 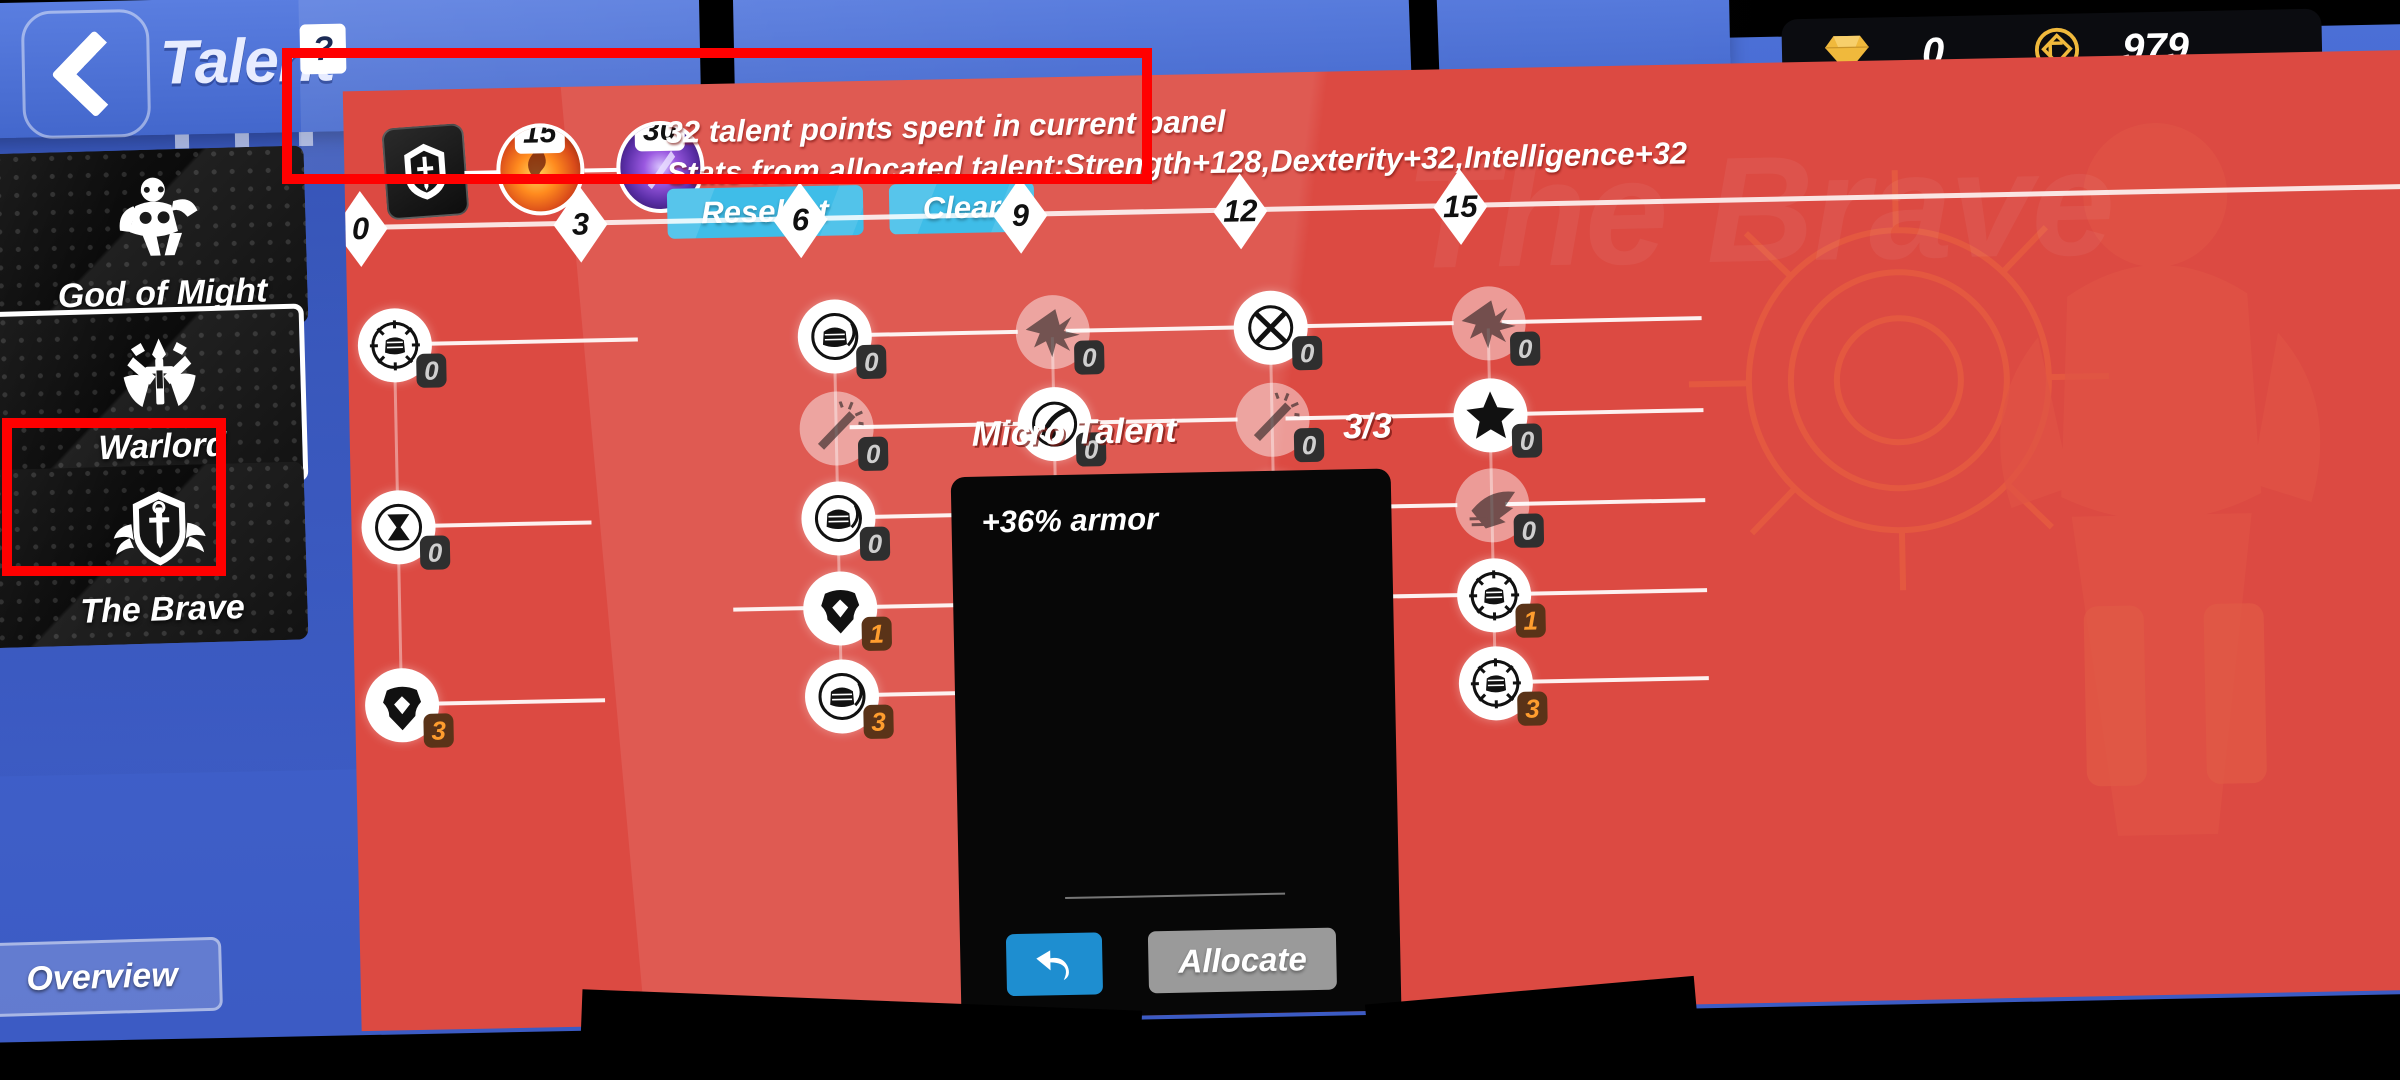 I want to click on tier-line, so click(x=1372, y=206).